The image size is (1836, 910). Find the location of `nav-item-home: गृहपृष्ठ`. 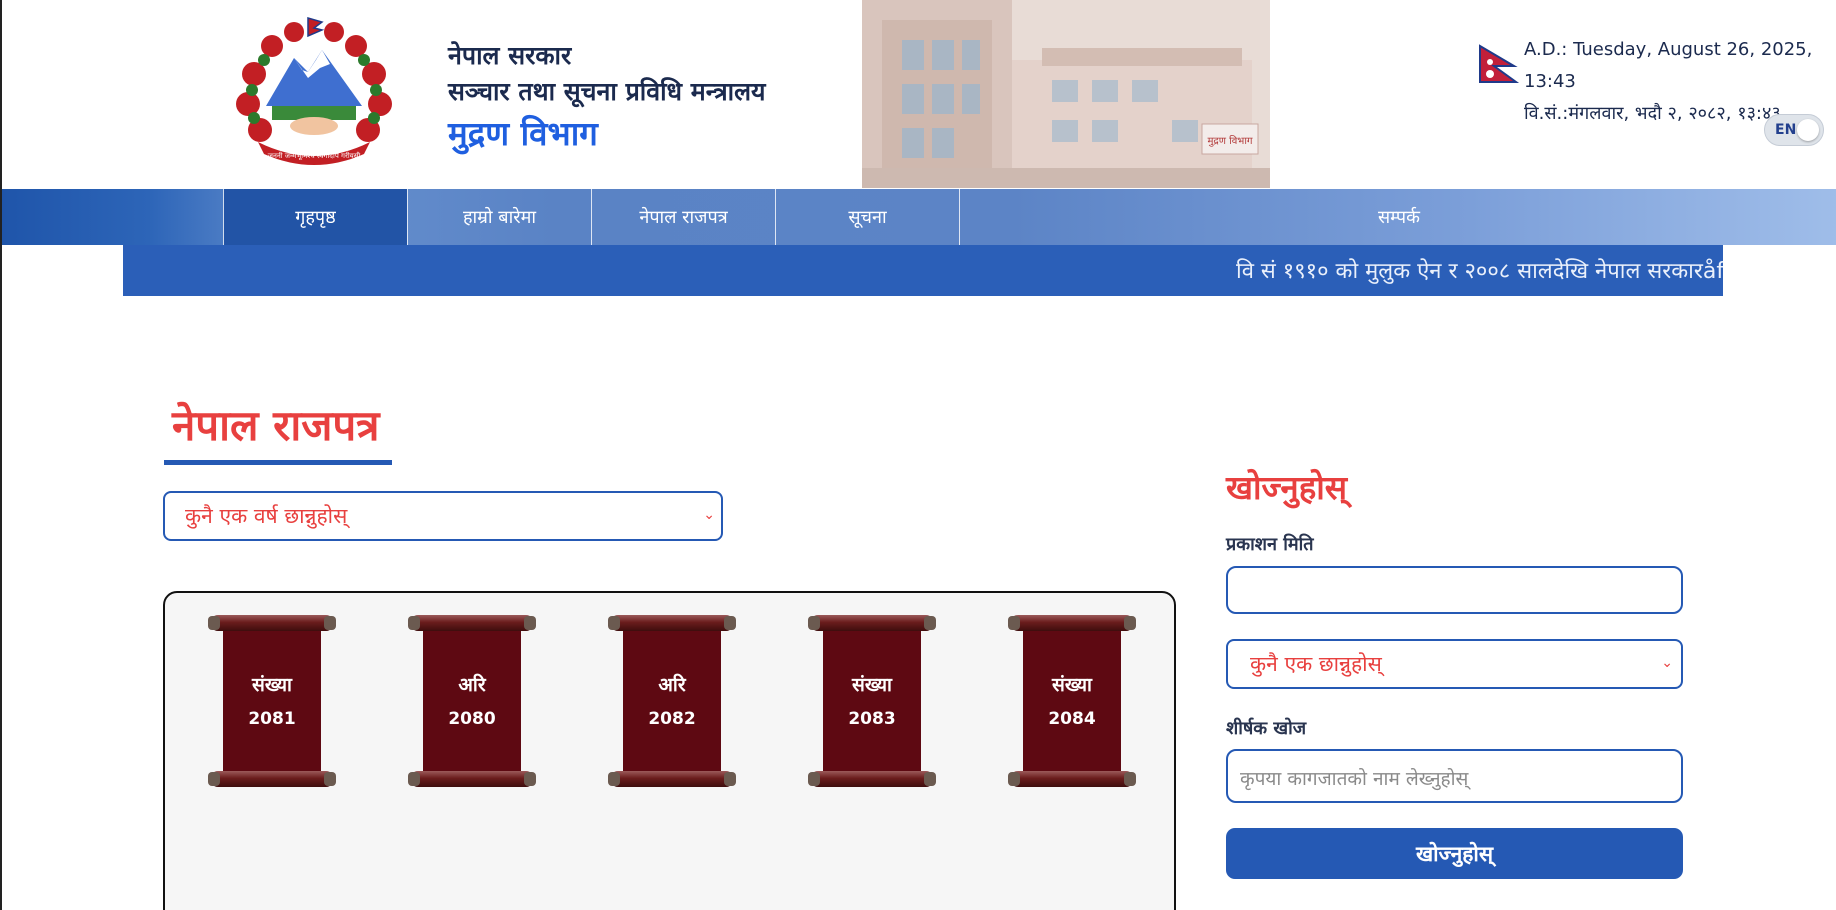

nav-item-home: गृहपृष्ठ is located at coordinates (315, 217).